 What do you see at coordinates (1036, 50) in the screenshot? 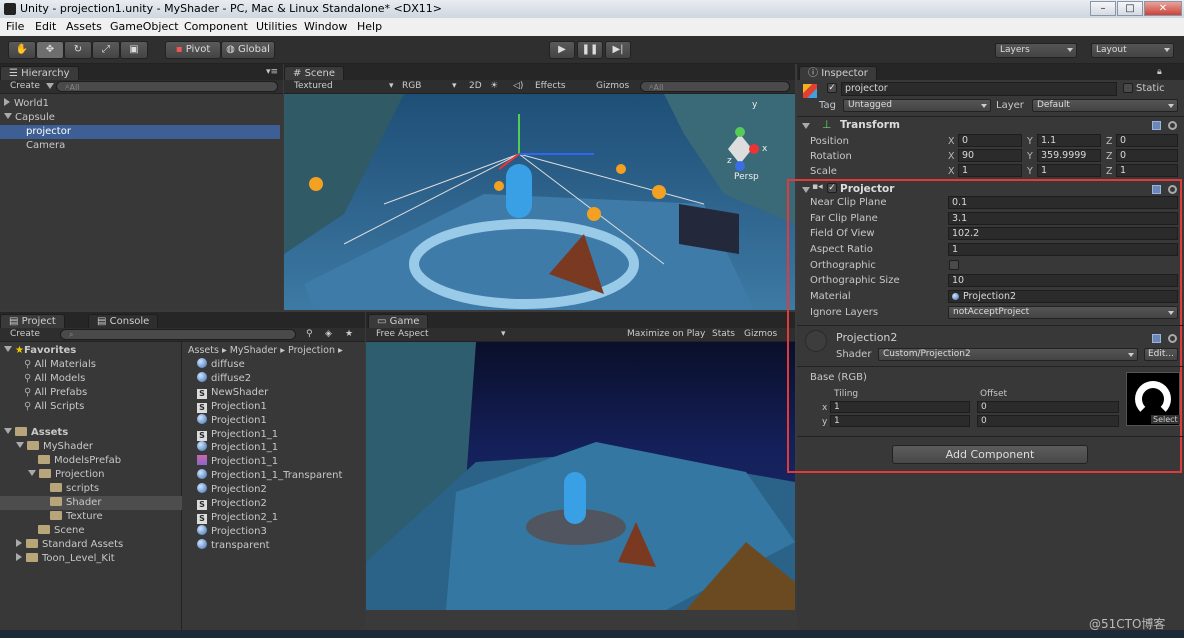
I see `layers-dropdown: Layers` at bounding box center [1036, 50].